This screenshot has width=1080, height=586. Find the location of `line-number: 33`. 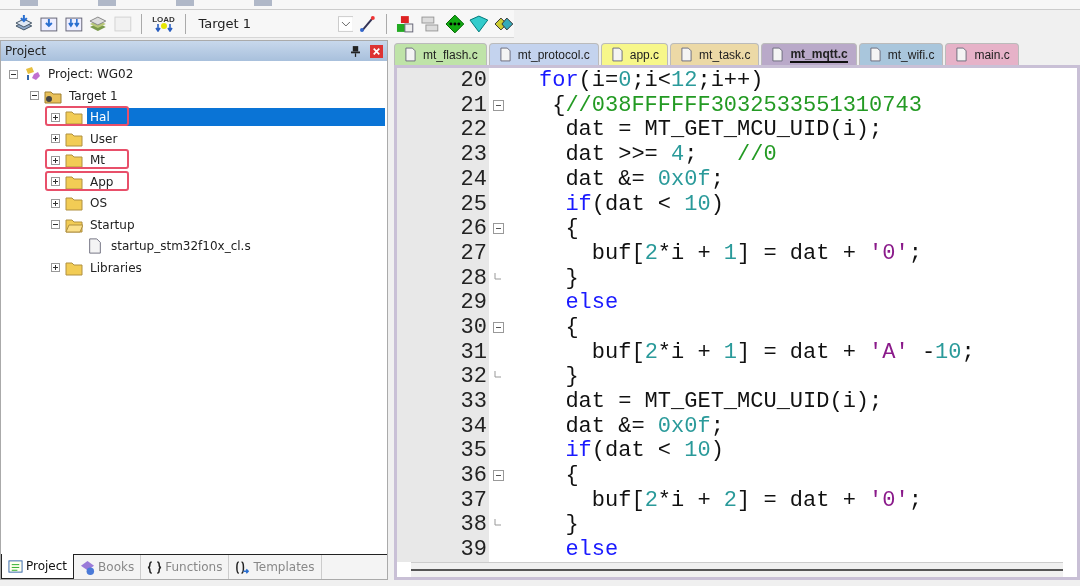

line-number: 33 is located at coordinates (473, 402).